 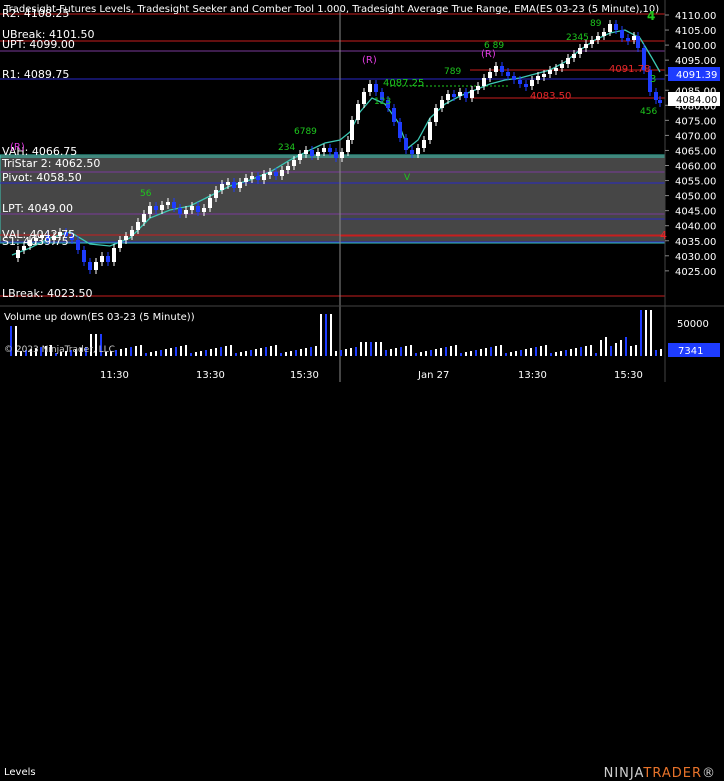 I want to click on copyright-text: © 2023 NinjaTrader, LLC, so click(x=59, y=350).